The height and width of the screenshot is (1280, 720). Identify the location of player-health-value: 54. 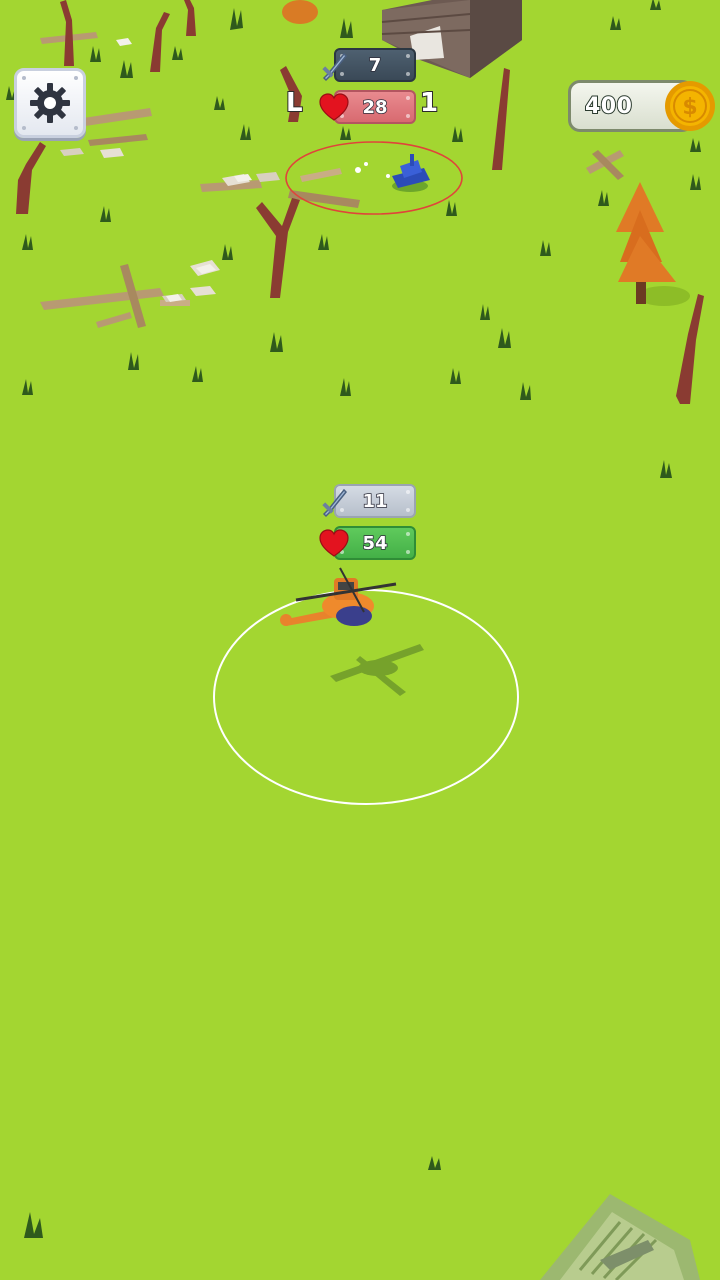
(375, 543).